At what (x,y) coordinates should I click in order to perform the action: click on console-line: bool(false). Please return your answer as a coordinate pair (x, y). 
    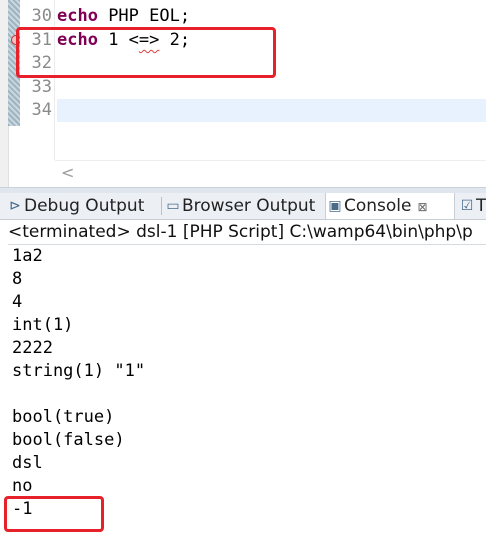
    Looking at the image, I should click on (68, 440).